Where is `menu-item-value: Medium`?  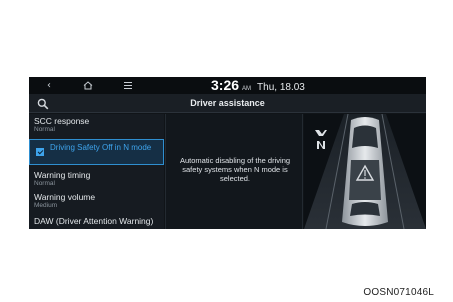
menu-item-value: Medium is located at coordinates (46, 205).